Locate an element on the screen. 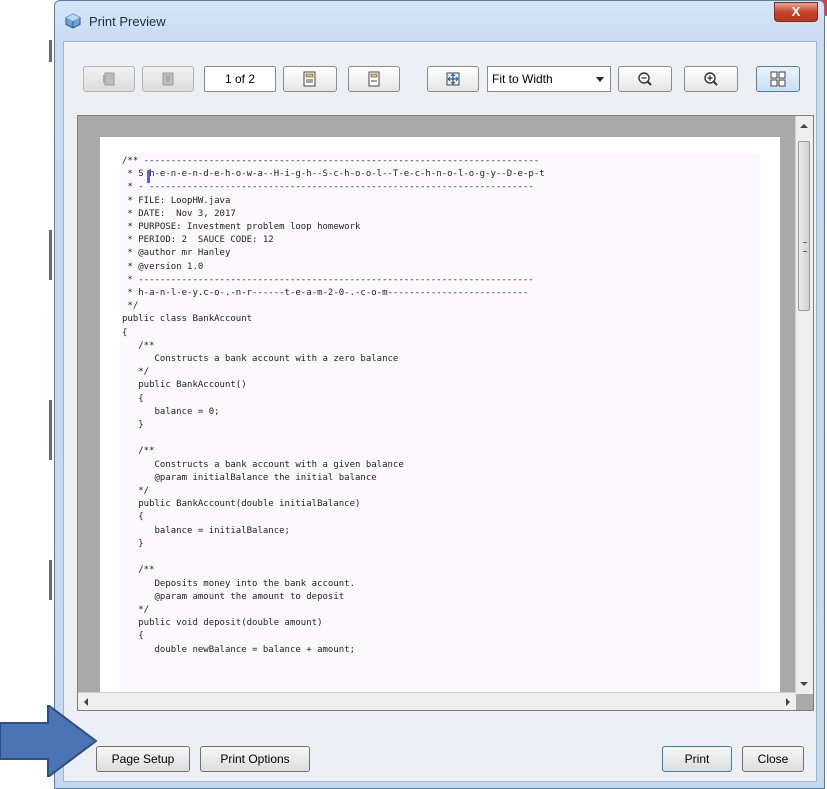 This screenshot has height=789, width=827. chevron-down-icon is located at coordinates (600, 79).